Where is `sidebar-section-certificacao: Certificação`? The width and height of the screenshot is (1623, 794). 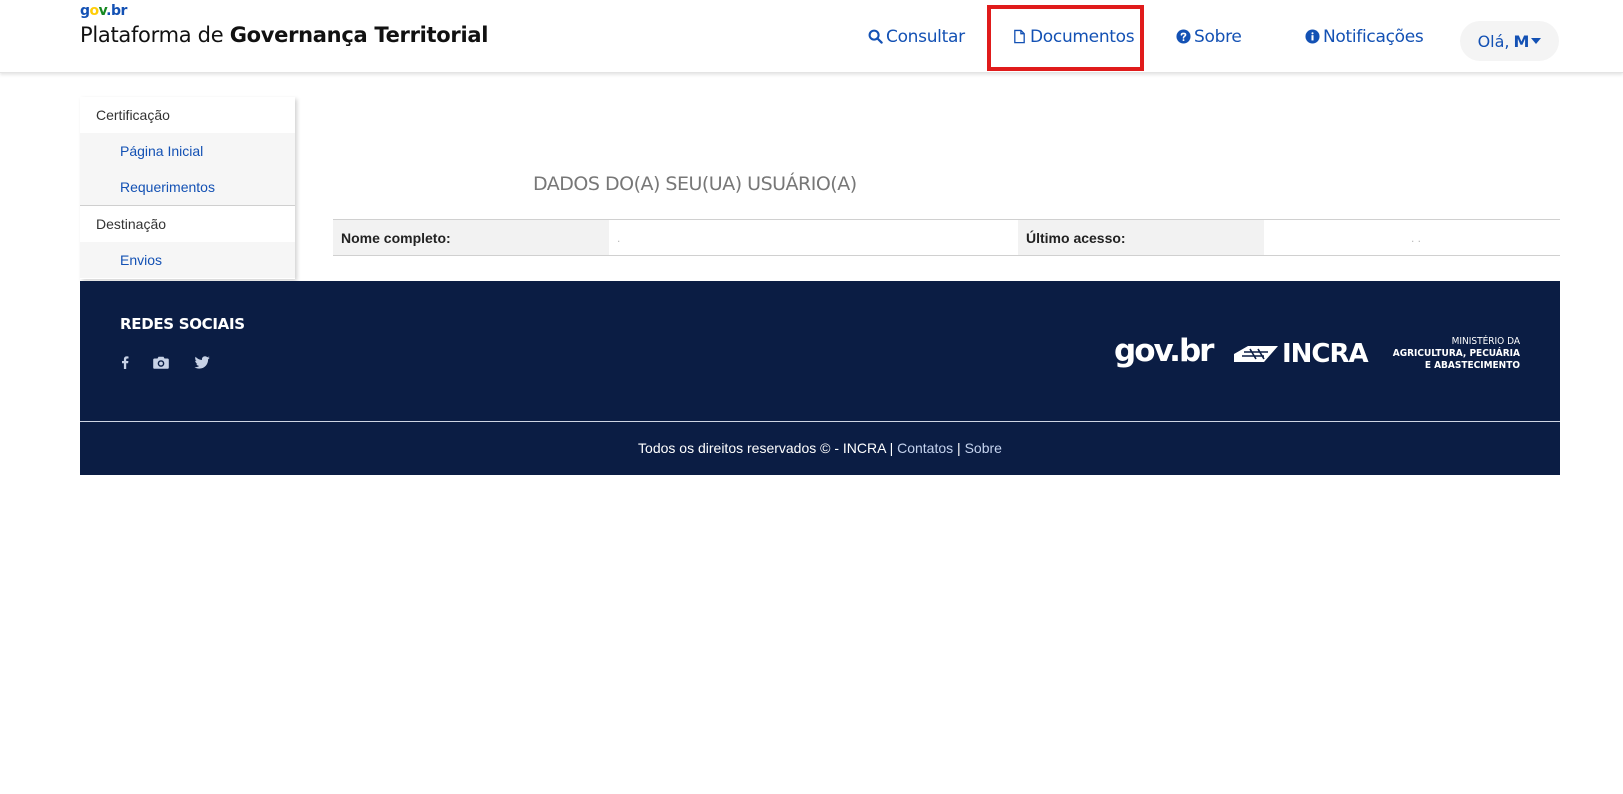
sidebar-section-certificacao: Certificação is located at coordinates (187, 115).